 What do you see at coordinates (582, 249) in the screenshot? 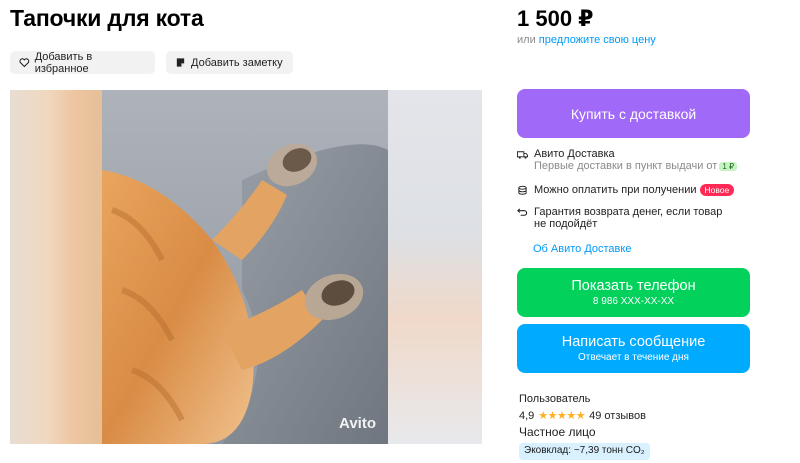
I see `about-delivery-link: Об Авито Доставке` at bounding box center [582, 249].